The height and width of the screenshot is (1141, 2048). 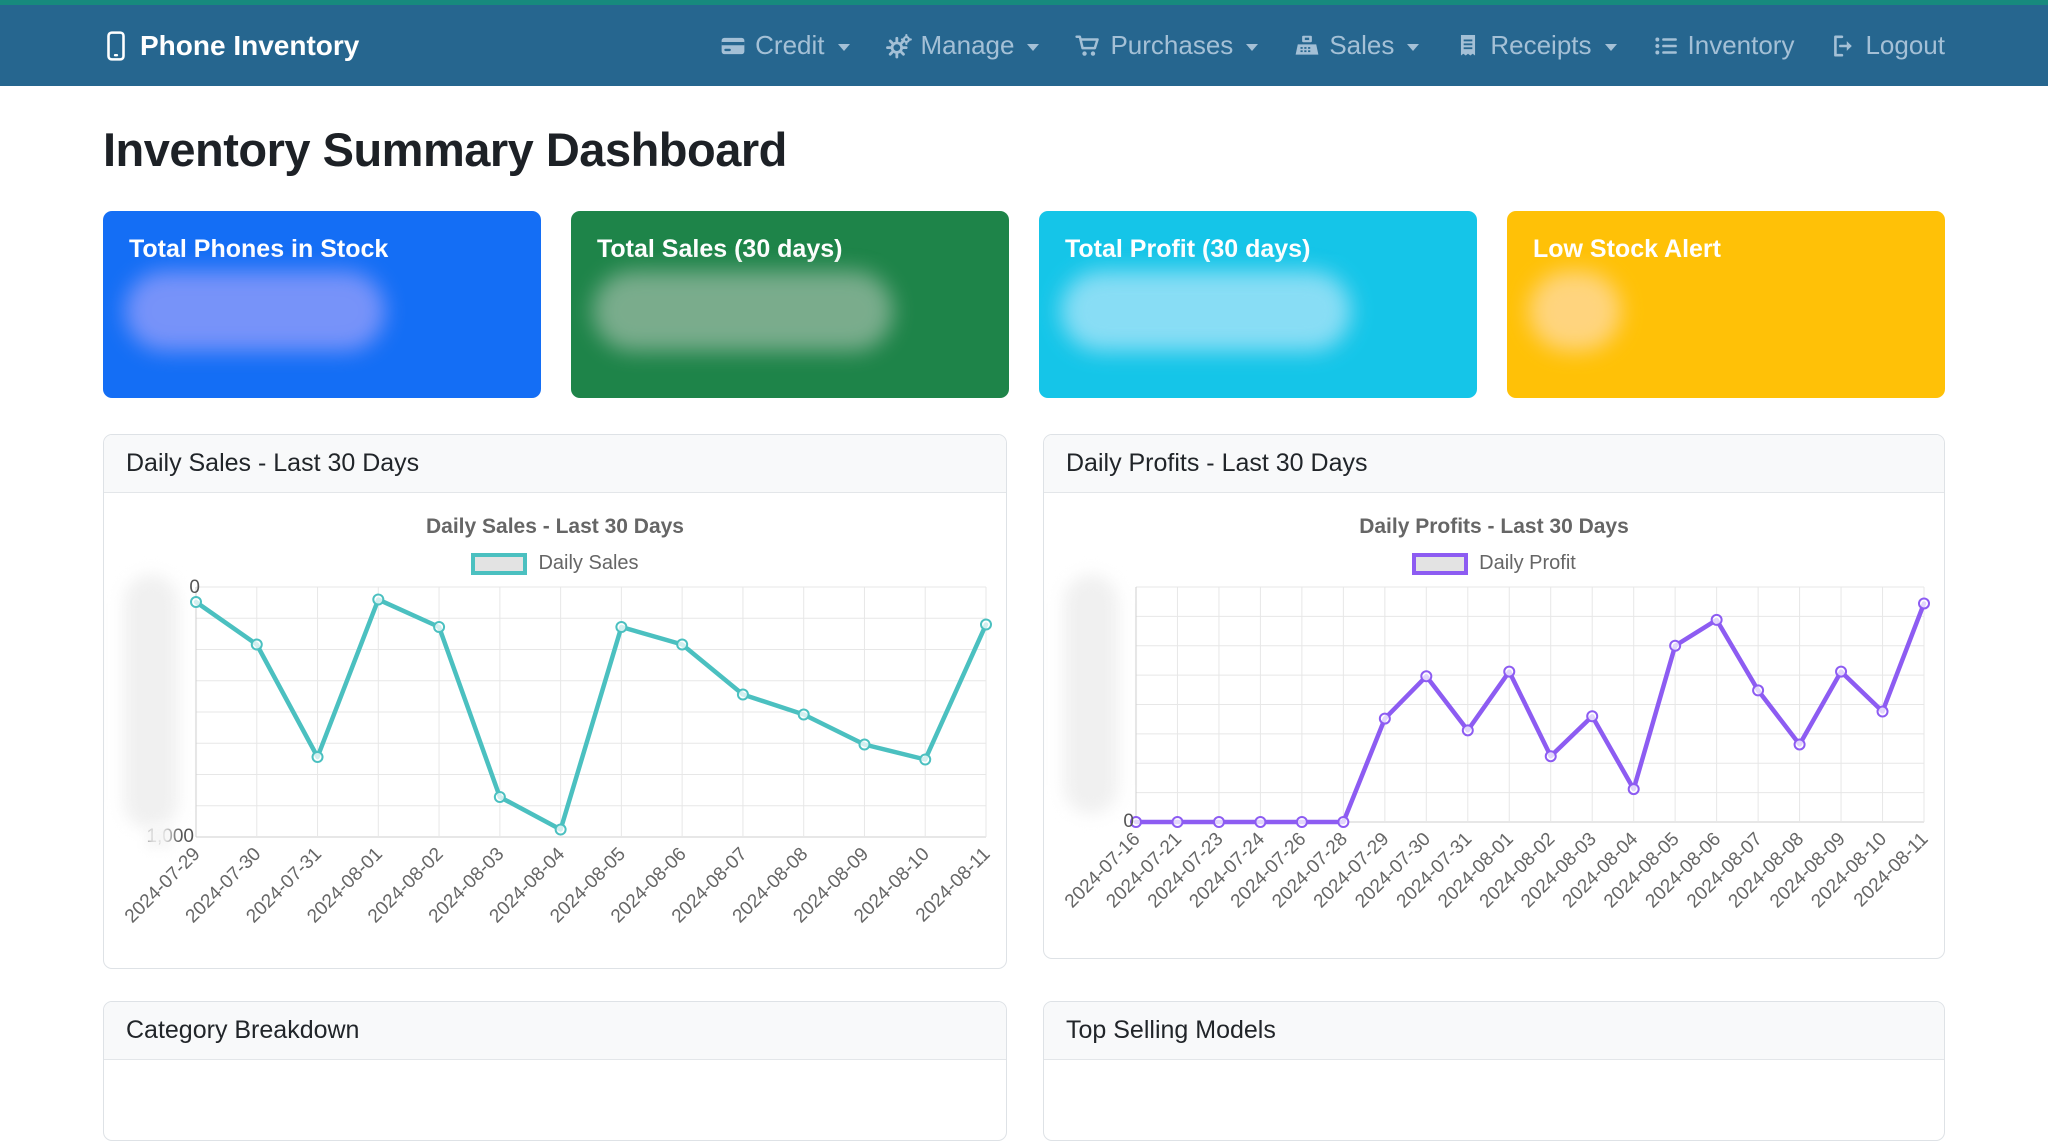 I want to click on nav-item-sales: Sales, so click(x=1357, y=45).